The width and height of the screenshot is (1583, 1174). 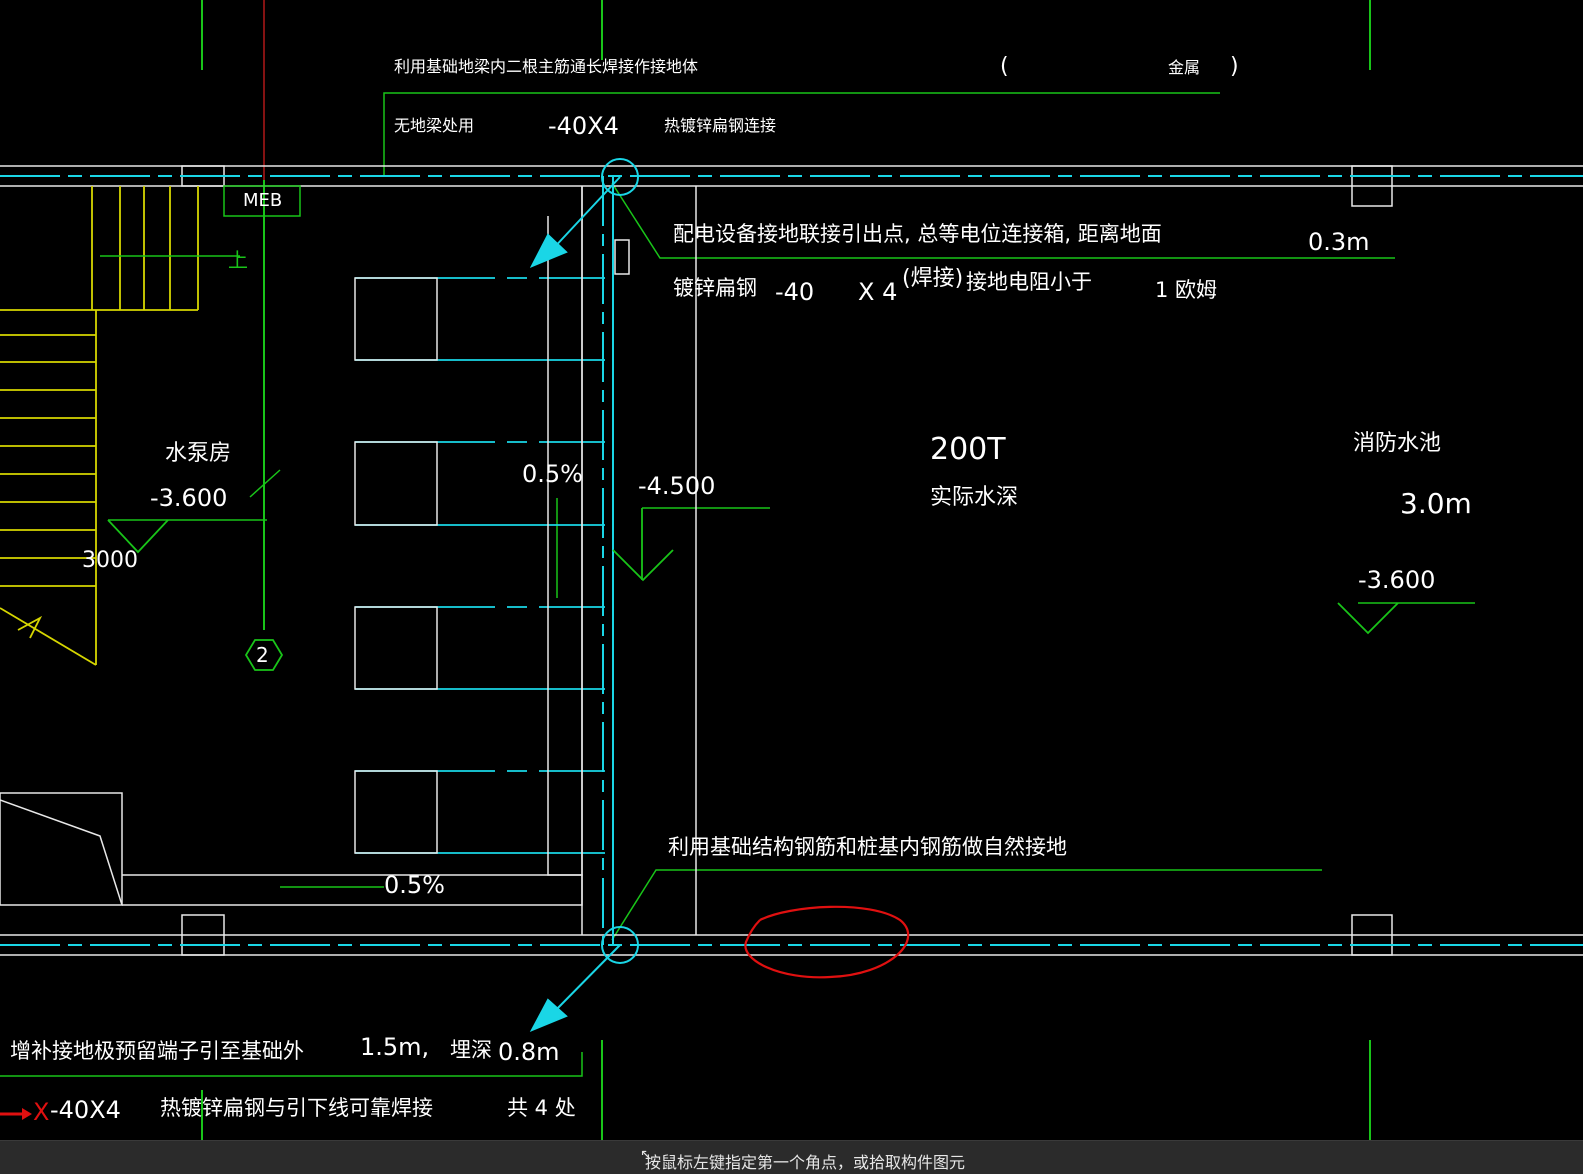 What do you see at coordinates (677, 486) in the screenshot?
I see `level-mid-label: -4.500` at bounding box center [677, 486].